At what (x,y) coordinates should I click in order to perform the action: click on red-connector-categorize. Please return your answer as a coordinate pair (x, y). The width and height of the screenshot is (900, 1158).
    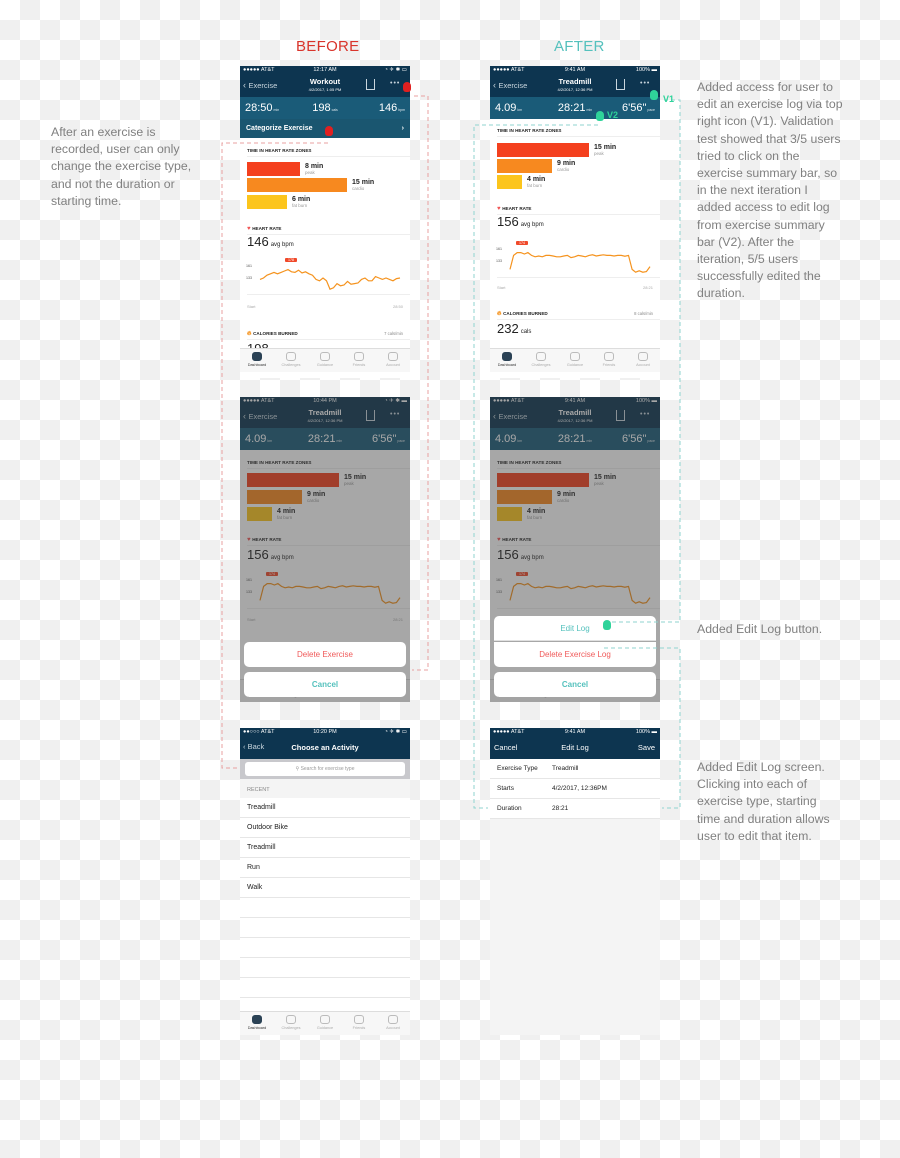
    Looking at the image, I should click on (274, 455).